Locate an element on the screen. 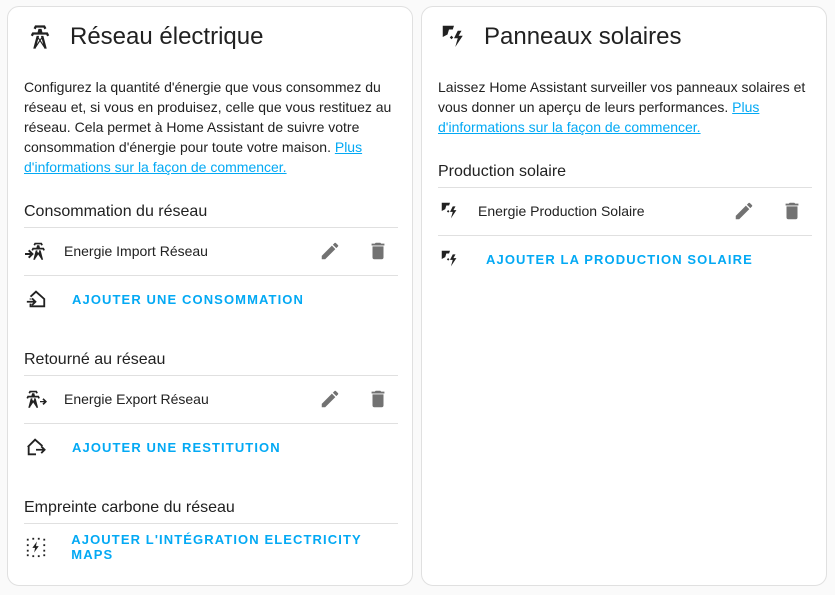 The height and width of the screenshot is (595, 835). solar-production-row: Energie Production Solaire is located at coordinates (625, 211).